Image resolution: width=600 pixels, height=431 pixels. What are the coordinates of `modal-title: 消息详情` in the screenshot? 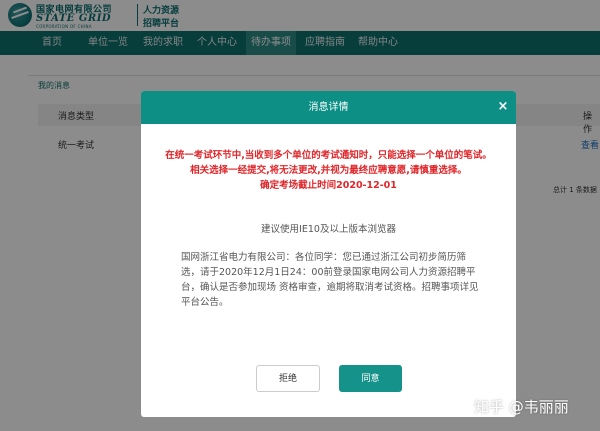 It's located at (328, 107).